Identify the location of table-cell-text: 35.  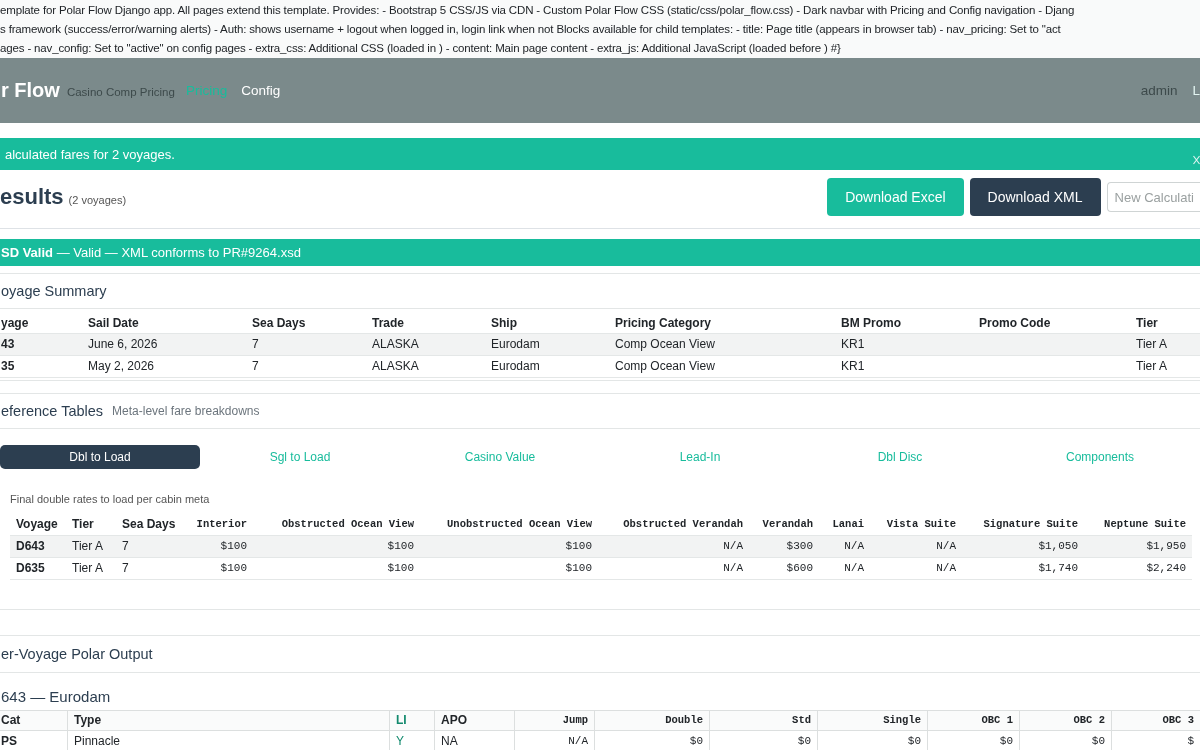
(8, 366).